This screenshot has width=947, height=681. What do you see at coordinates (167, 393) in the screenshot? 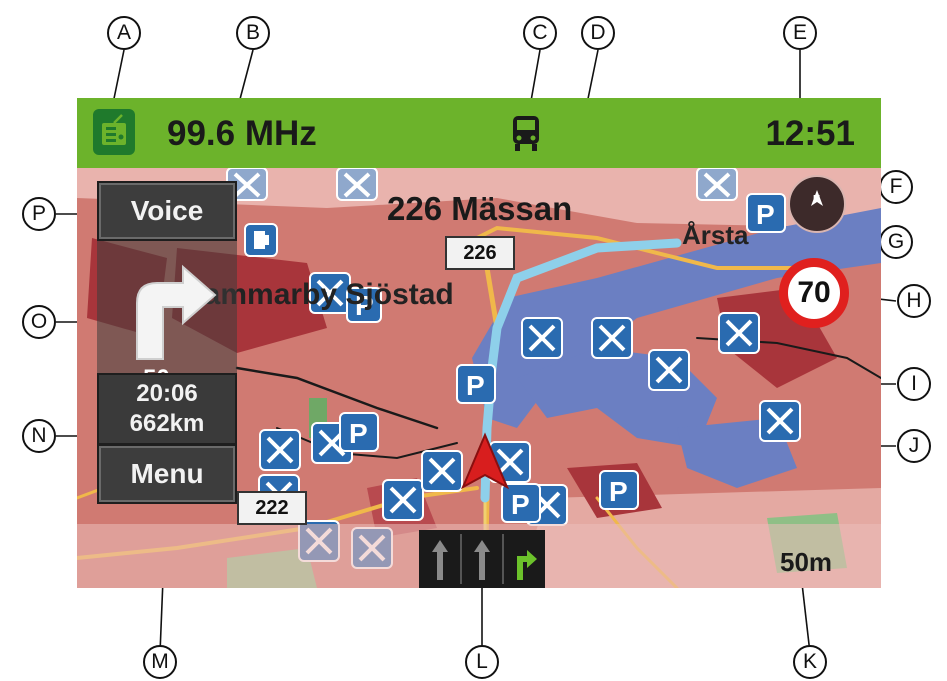
I see `arrival-time: 20:06` at bounding box center [167, 393].